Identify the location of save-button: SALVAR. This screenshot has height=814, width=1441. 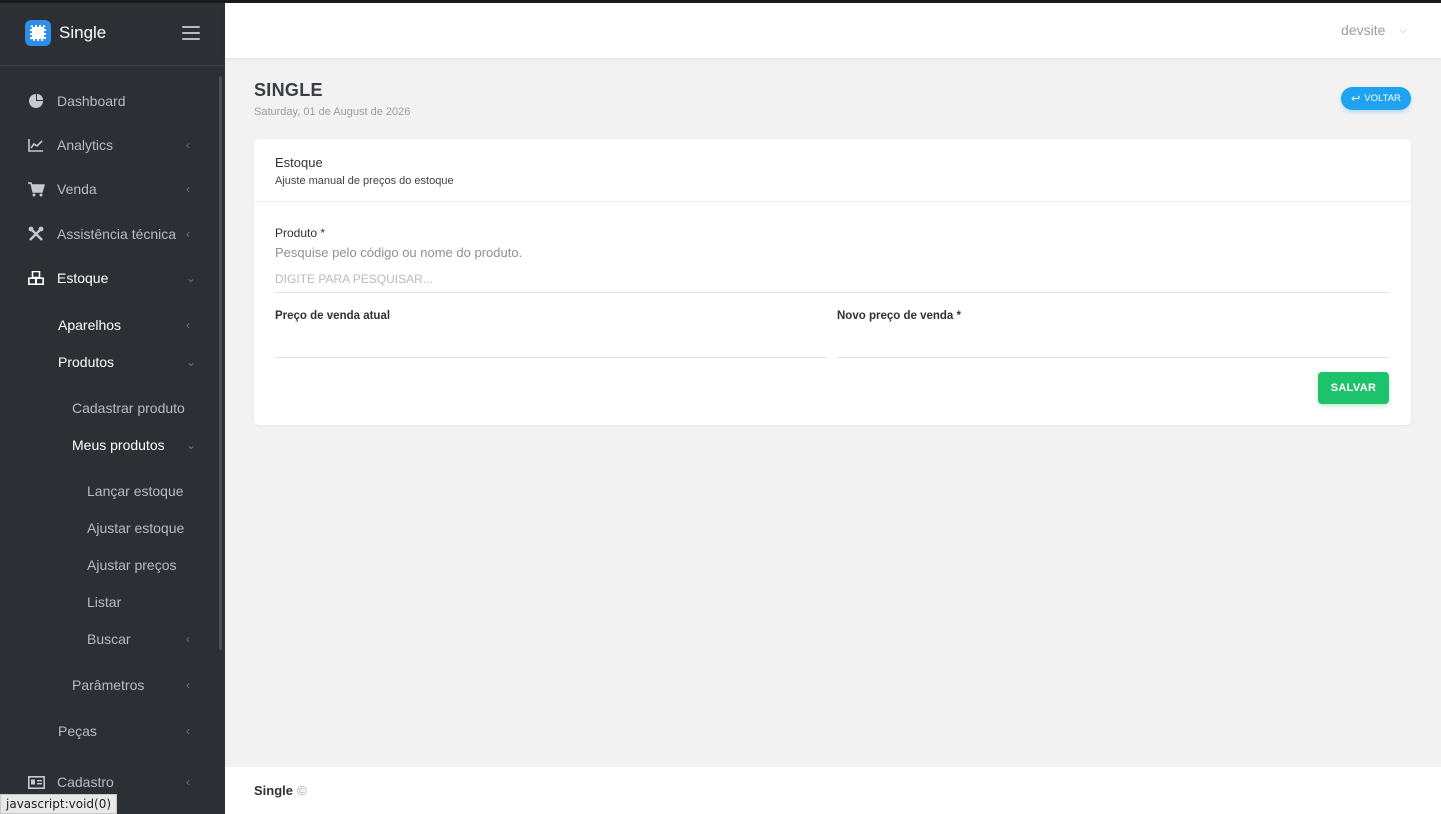
(1353, 388).